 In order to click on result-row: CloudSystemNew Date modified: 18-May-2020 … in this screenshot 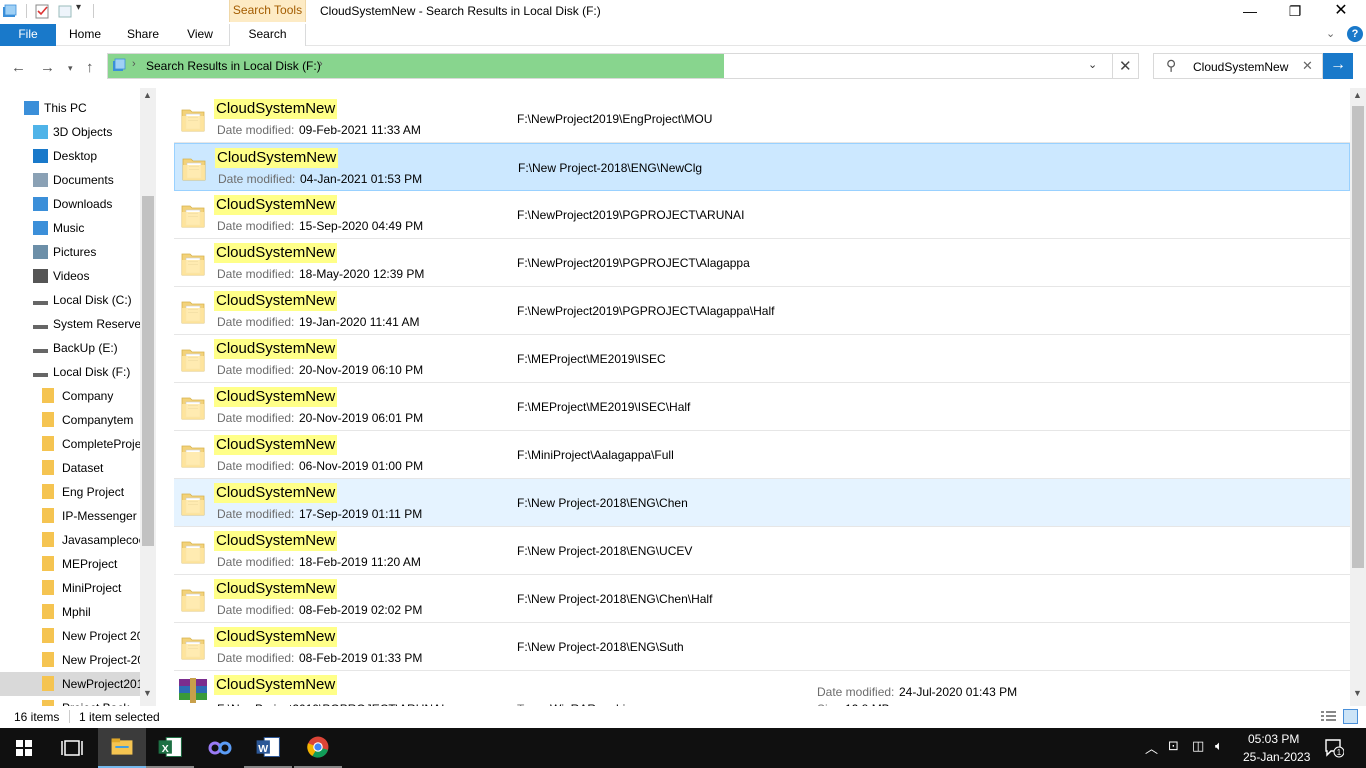, I will do `click(762, 263)`.